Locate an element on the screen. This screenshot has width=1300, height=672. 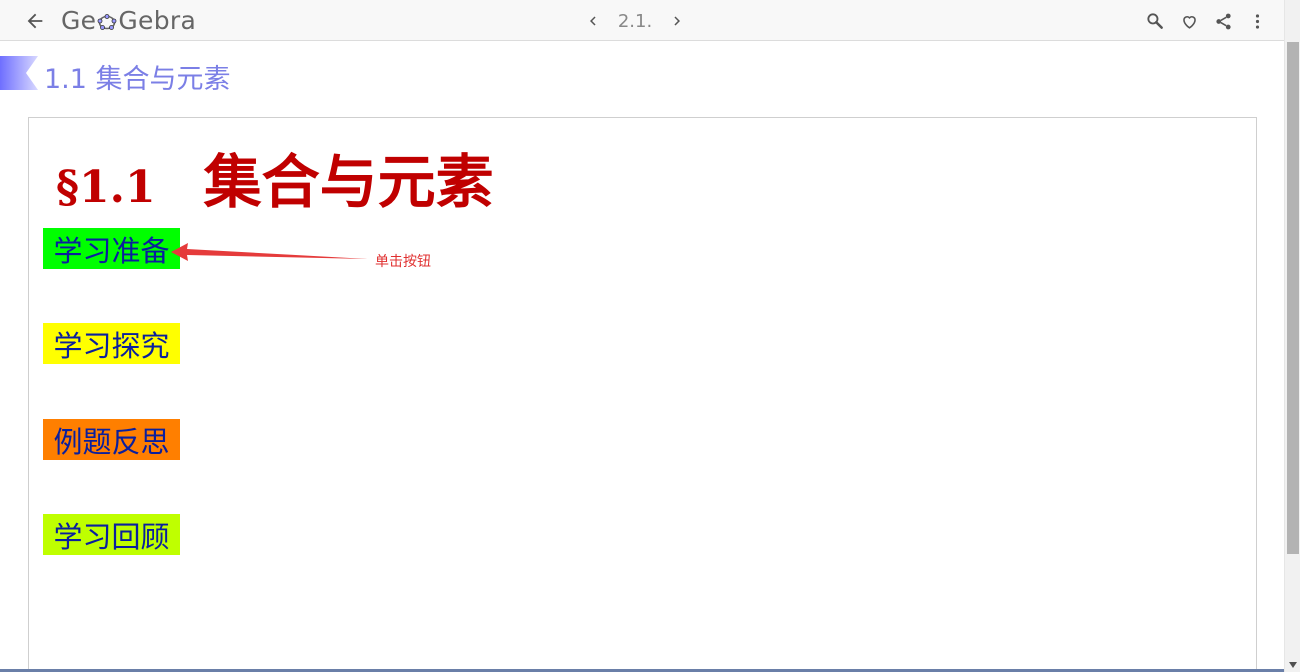
example-reflection-button: 例题反思 is located at coordinates (111, 439).